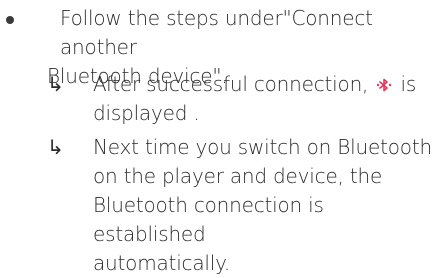 The image size is (448, 278). What do you see at coordinates (408, 84) in the screenshot?
I see `sub-item-1-after-icon: is` at bounding box center [408, 84].